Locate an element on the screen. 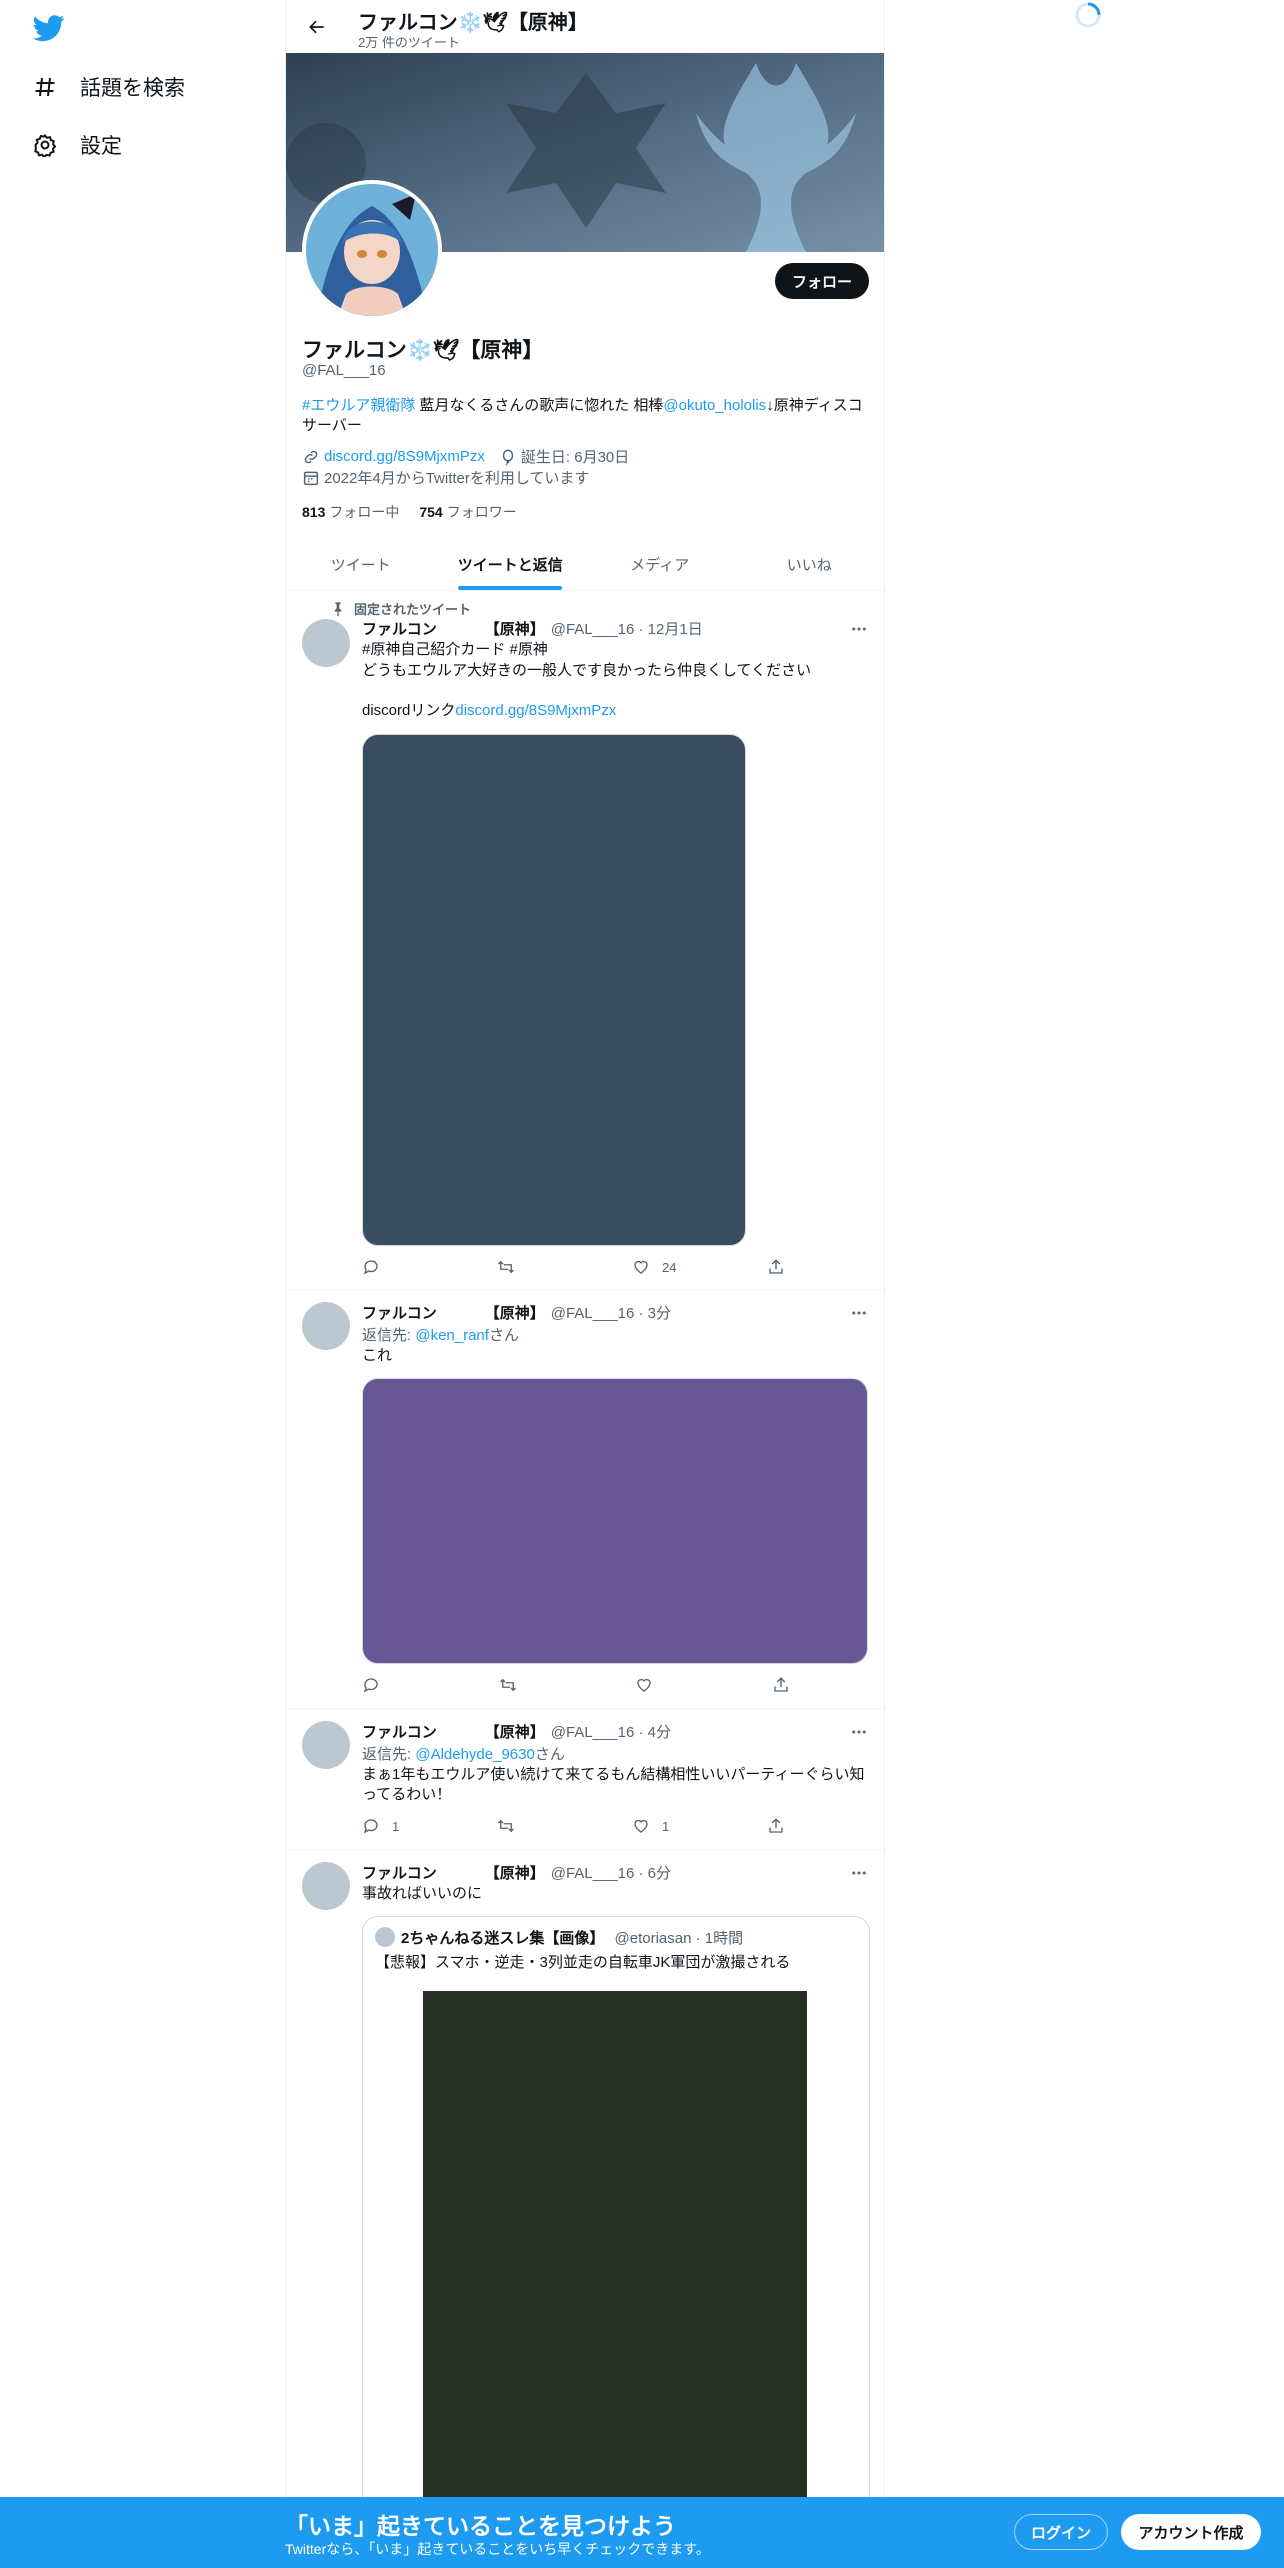 Image resolution: width=1284 pixels, height=2568 pixels. profile-avatar is located at coordinates (372, 250).